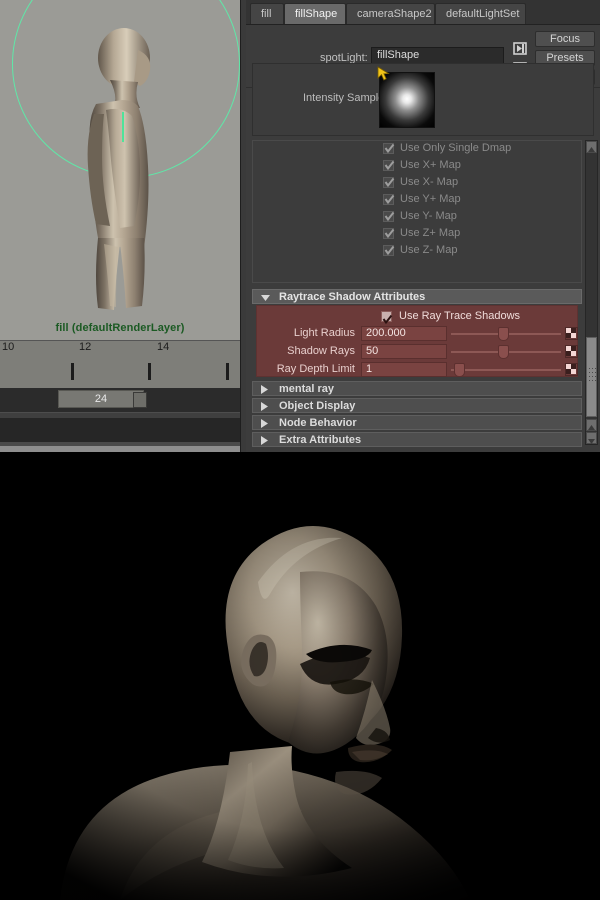 The width and height of the screenshot is (600, 900). Describe the element at coordinates (565, 39) in the screenshot. I see `focus-button: Focus` at that location.